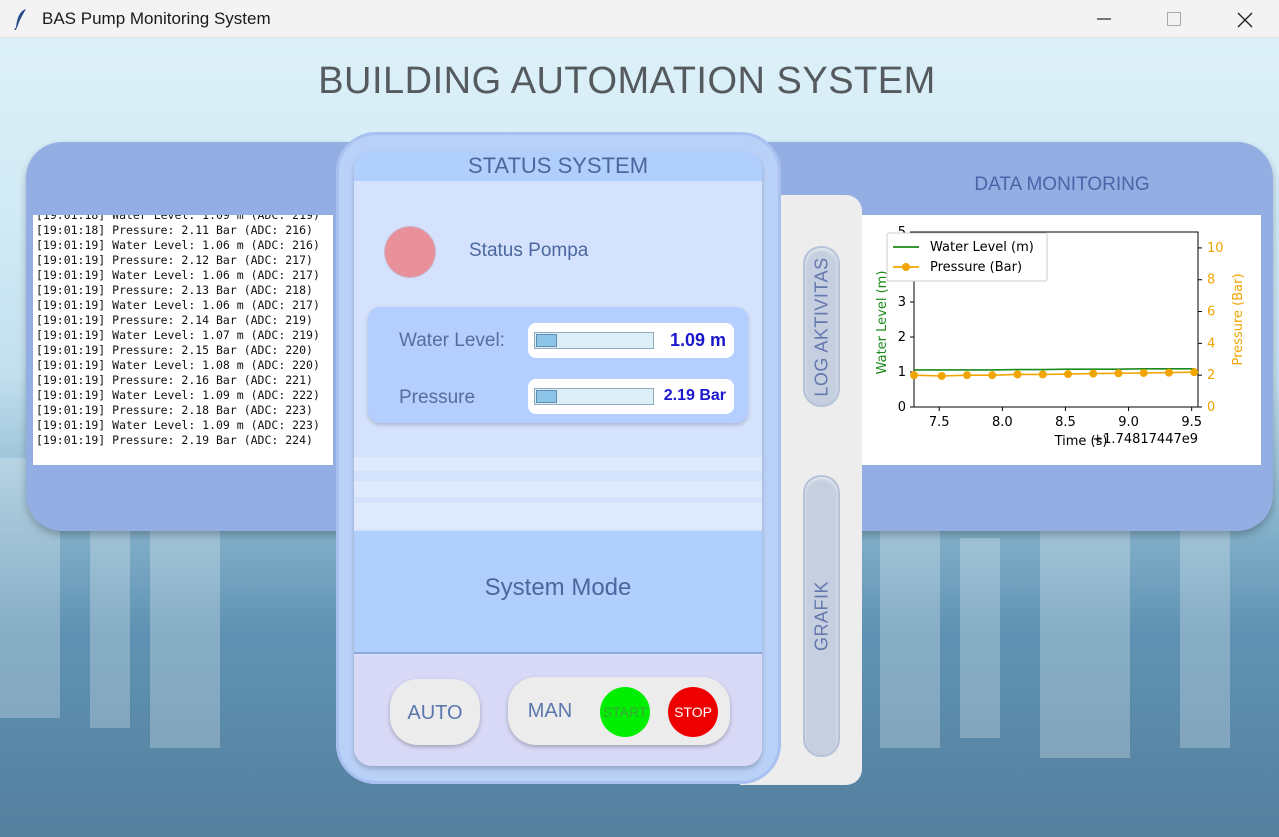  Describe the element at coordinates (1002, 422) in the screenshot. I see `x-tick-label: 8.0` at that location.